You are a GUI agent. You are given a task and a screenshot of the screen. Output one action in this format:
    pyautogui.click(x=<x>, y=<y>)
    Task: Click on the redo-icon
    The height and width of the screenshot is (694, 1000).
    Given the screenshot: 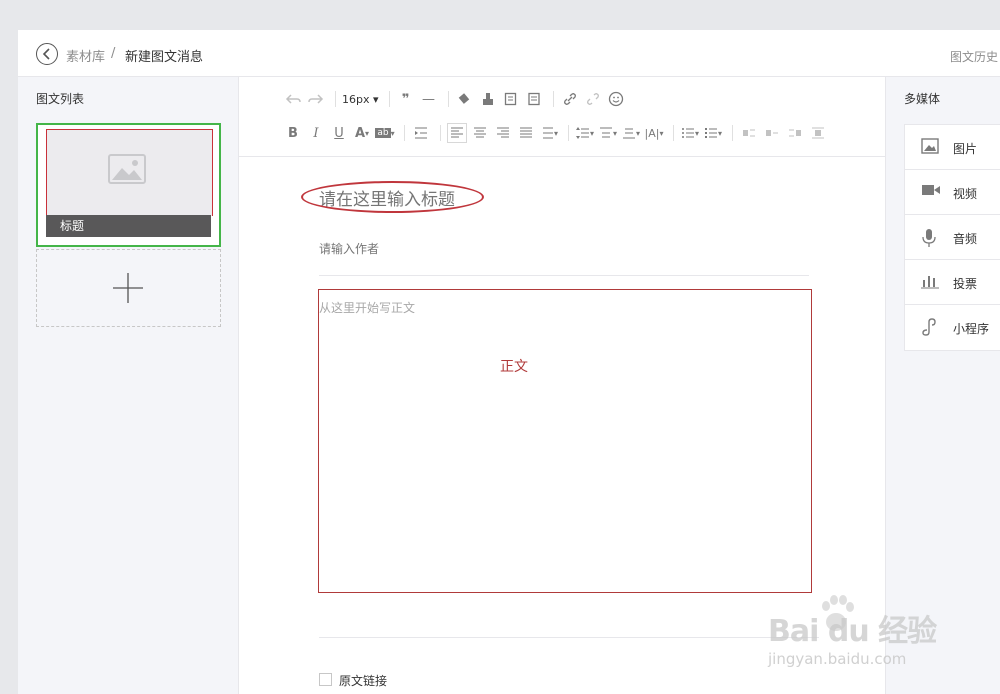 What is the action you would take?
    pyautogui.click(x=316, y=99)
    